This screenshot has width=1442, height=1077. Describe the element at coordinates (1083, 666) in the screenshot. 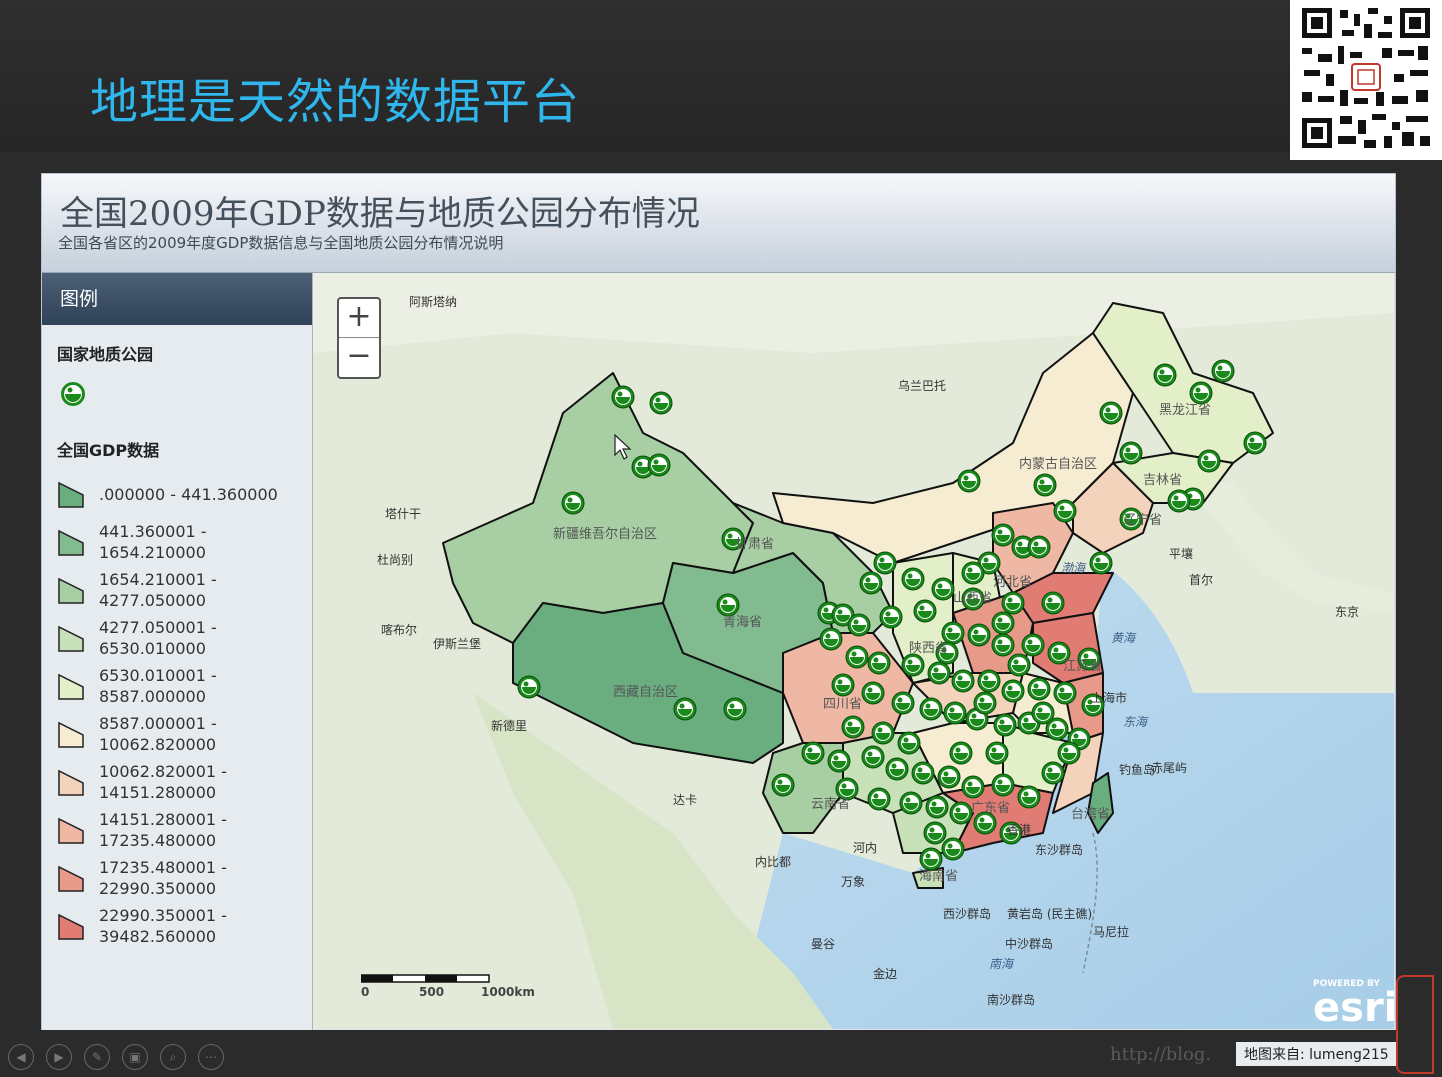

I see `map-label: 江苏省` at that location.